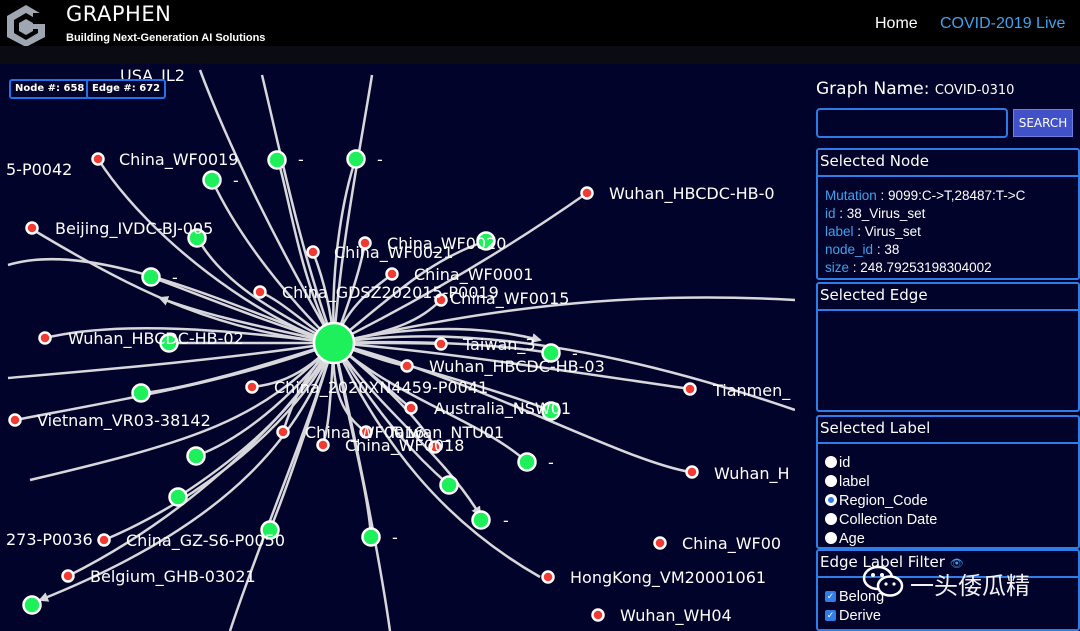  Describe the element at coordinates (119, 14) in the screenshot. I see `app-title: GRAPHEN` at that location.